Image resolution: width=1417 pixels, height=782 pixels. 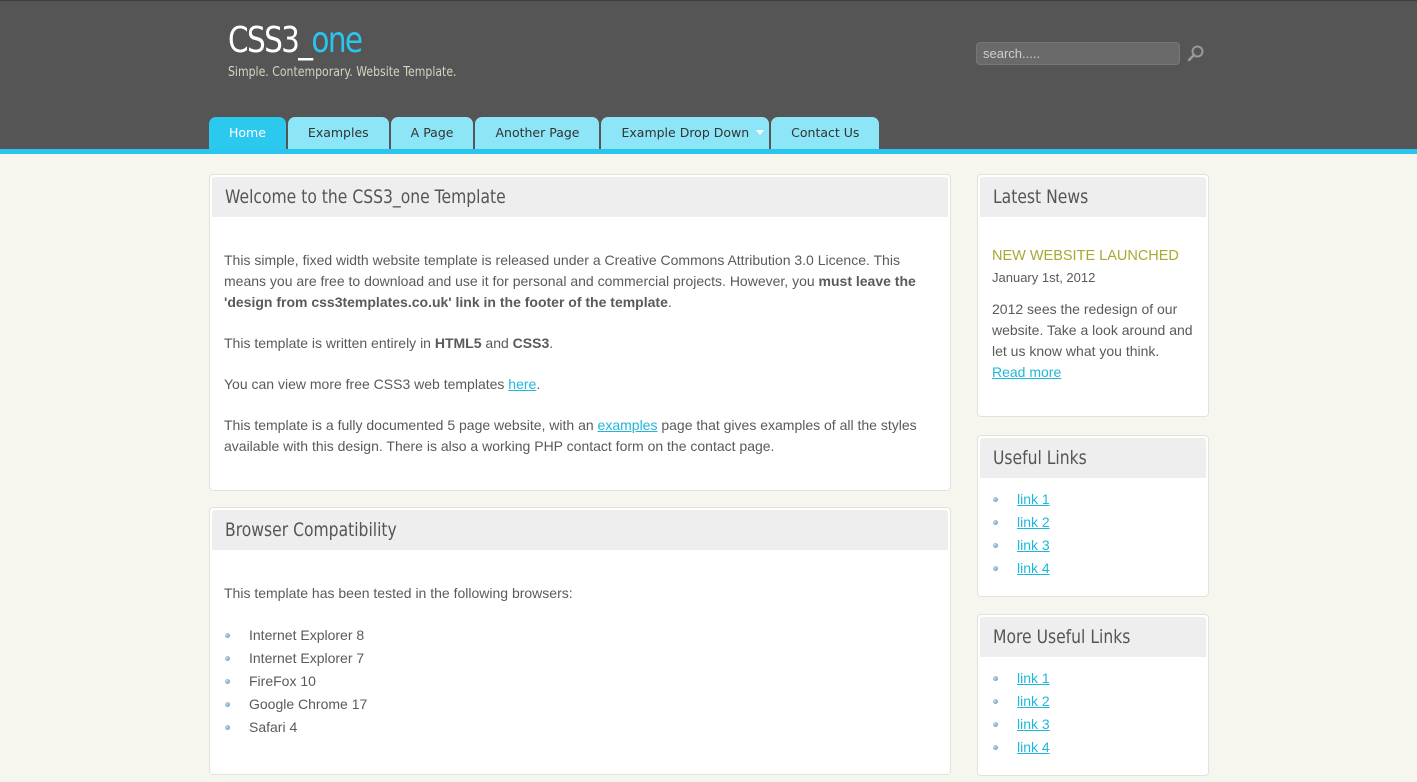 I want to click on more-link-2: link 2, so click(x=1033, y=701).